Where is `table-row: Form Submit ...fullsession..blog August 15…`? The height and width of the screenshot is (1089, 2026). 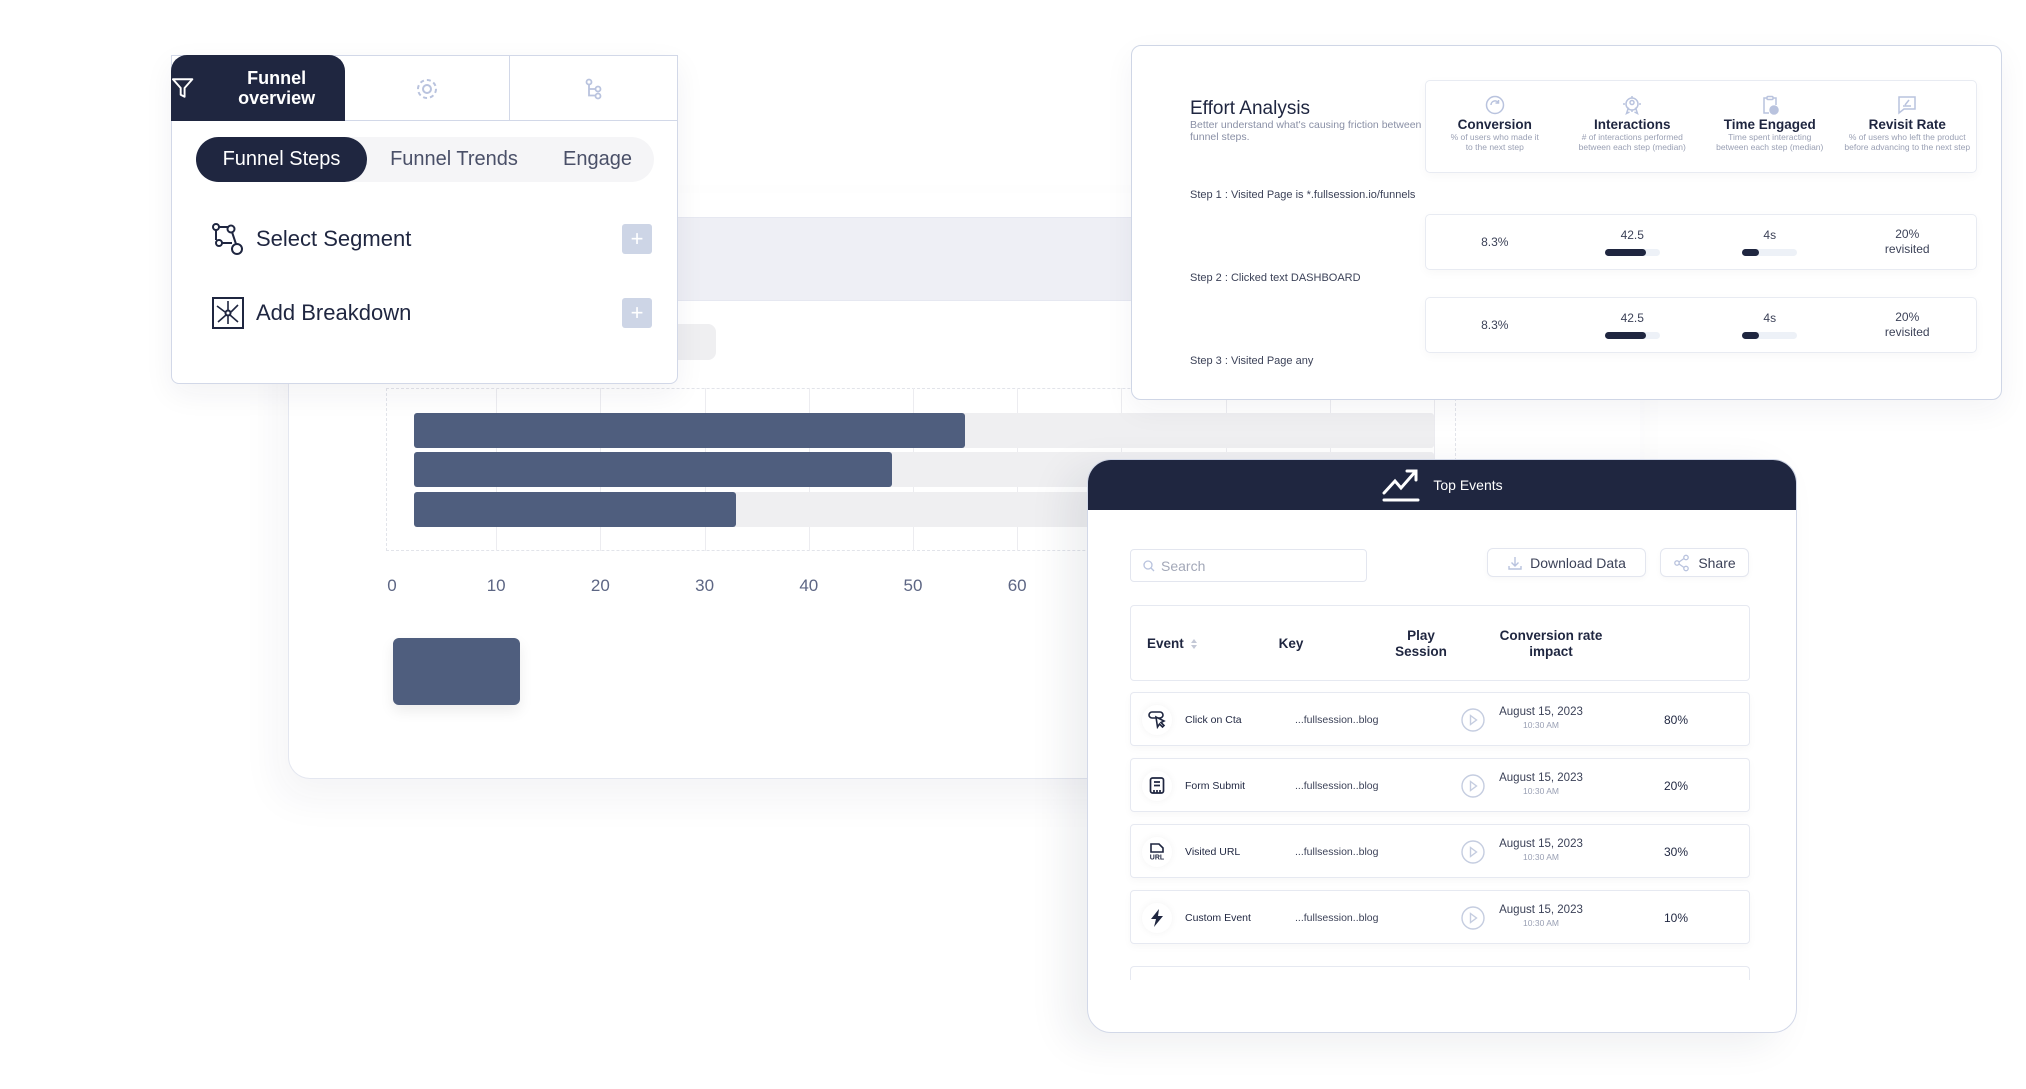 table-row: Form Submit ...fullsession..blog August 15… is located at coordinates (1440, 785).